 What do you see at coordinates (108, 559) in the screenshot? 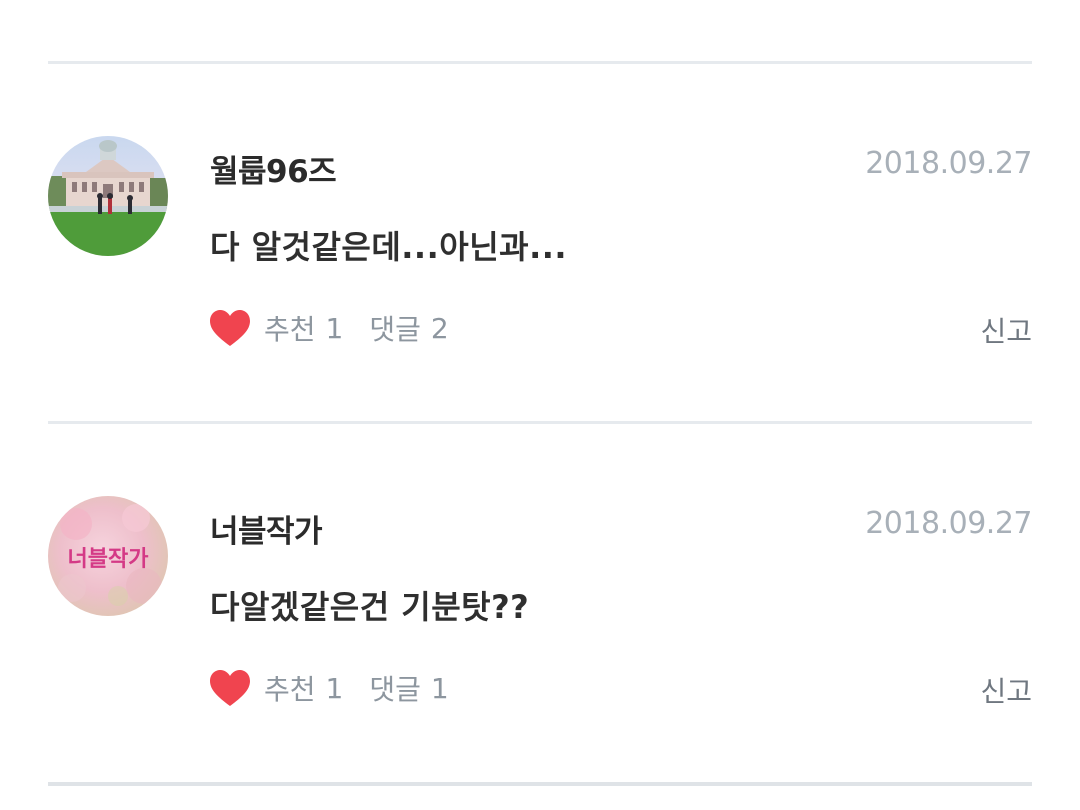
I see `avatar-logo-text: 너블작가` at bounding box center [108, 559].